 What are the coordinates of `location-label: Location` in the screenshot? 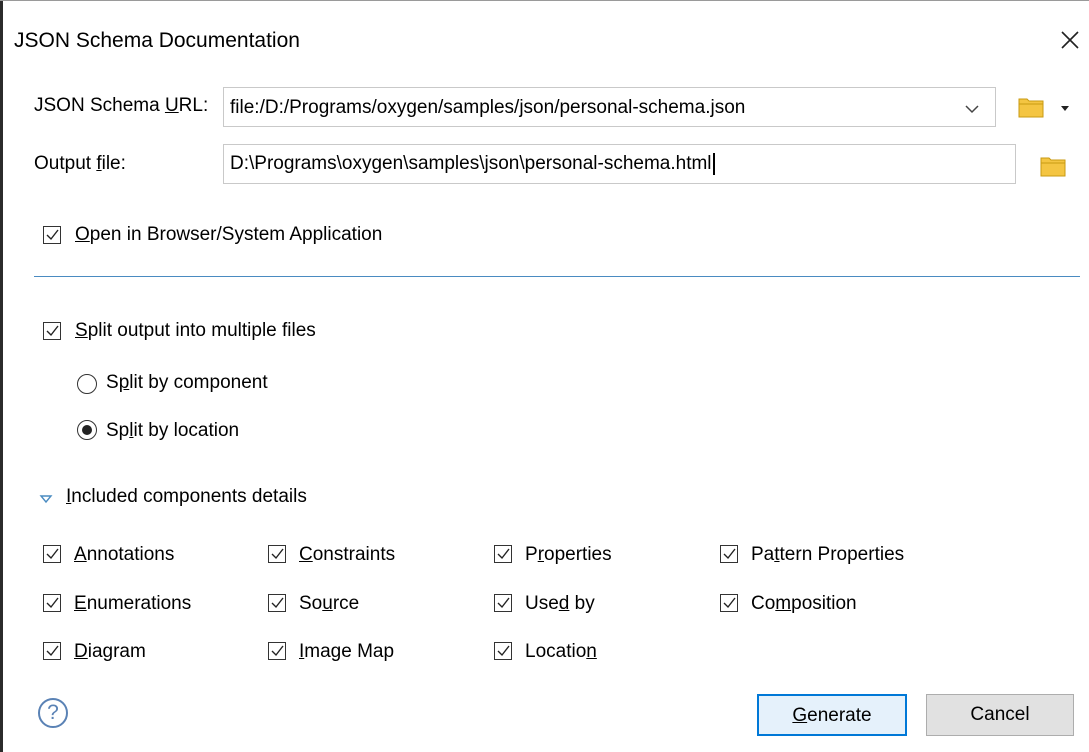 It's located at (561, 652).